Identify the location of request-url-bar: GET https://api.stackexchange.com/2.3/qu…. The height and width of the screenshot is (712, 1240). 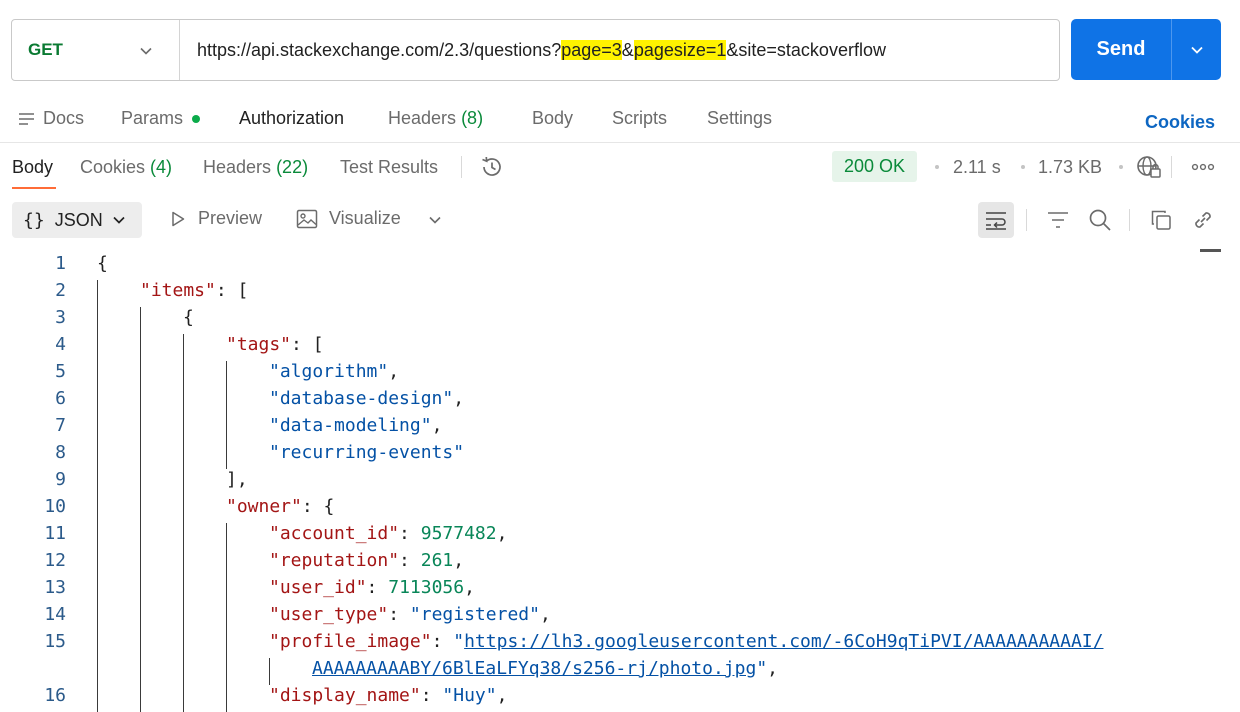
(535, 50).